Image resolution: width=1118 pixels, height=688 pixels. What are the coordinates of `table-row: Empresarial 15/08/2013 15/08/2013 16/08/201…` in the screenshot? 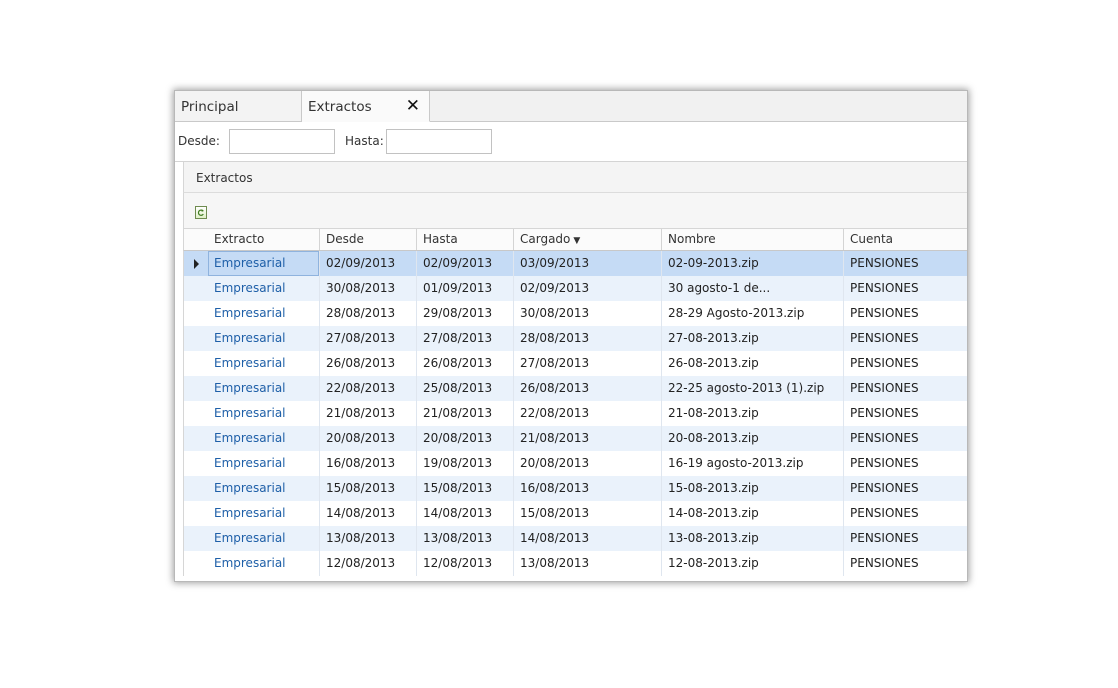 It's located at (575, 488).